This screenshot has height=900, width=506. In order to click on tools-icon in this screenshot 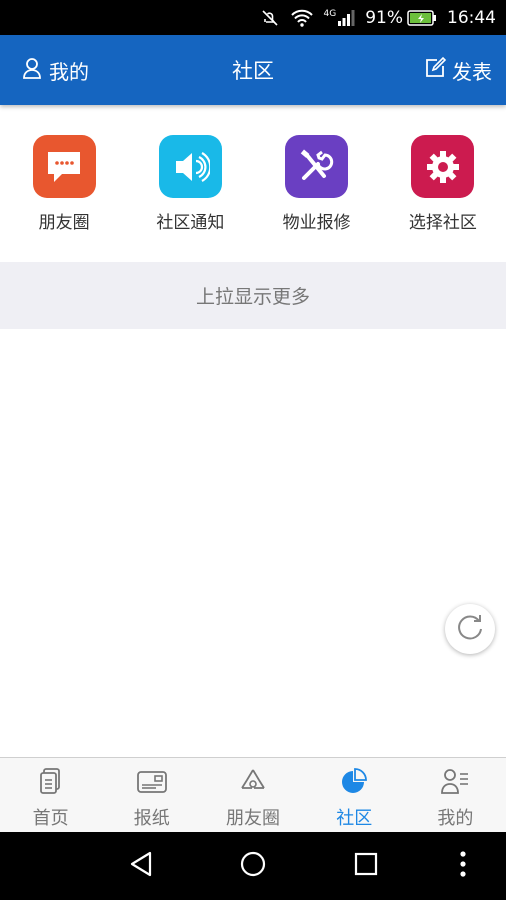, I will do `click(317, 166)`.